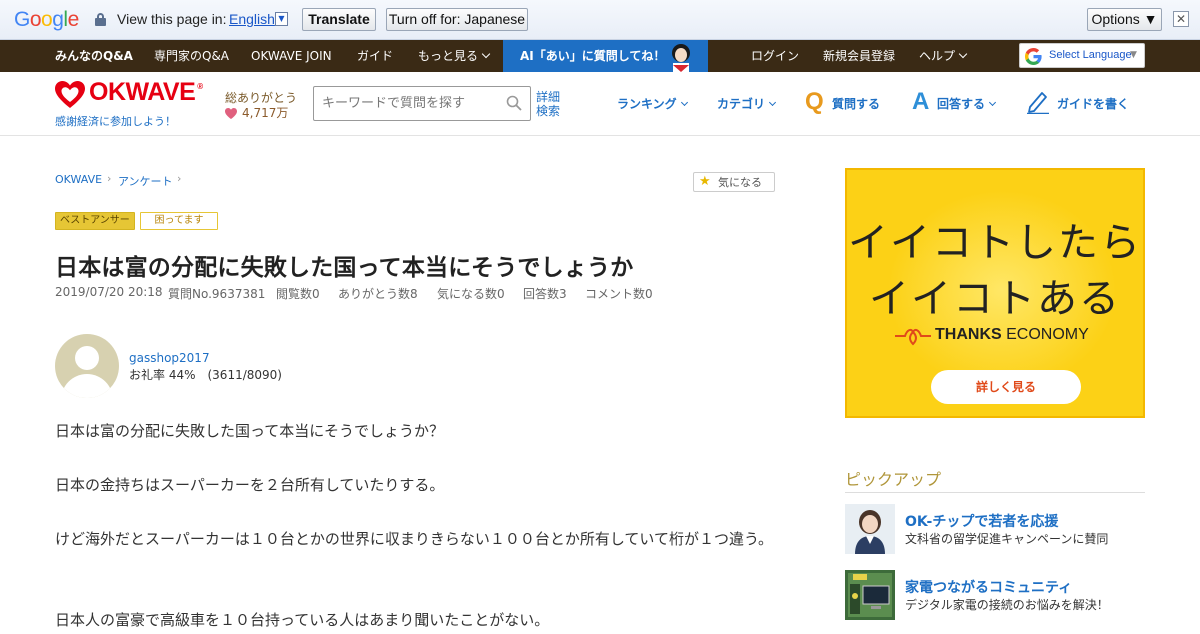 This screenshot has height=634, width=1200. I want to click on ask-question-link: 質問する, so click(856, 103).